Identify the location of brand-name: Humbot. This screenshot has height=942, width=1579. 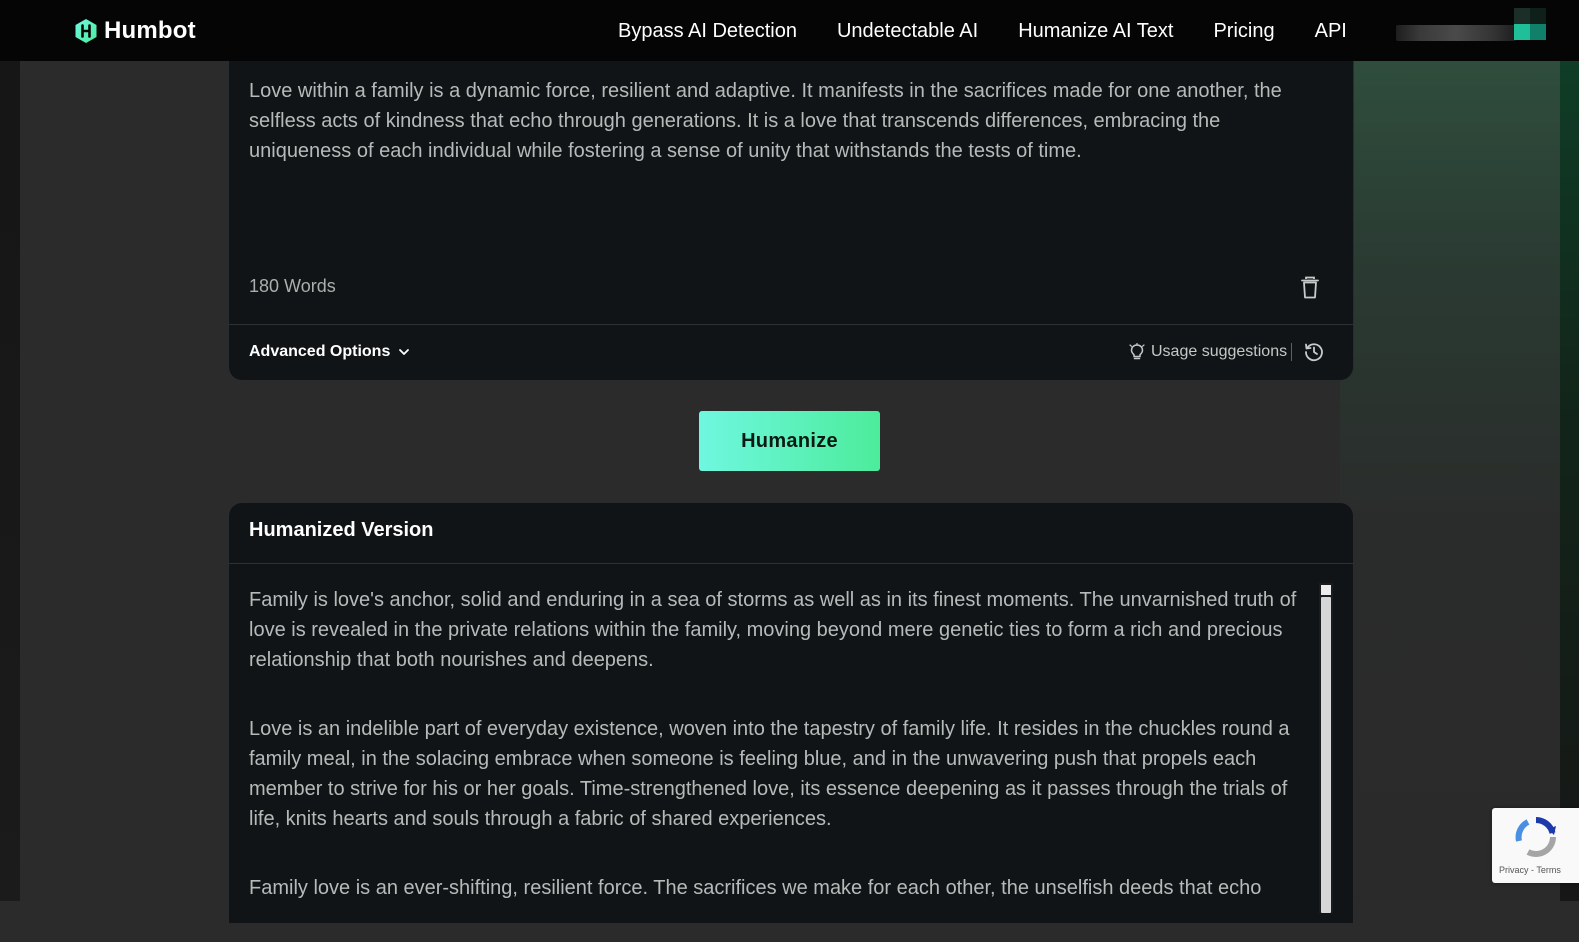
(150, 30).